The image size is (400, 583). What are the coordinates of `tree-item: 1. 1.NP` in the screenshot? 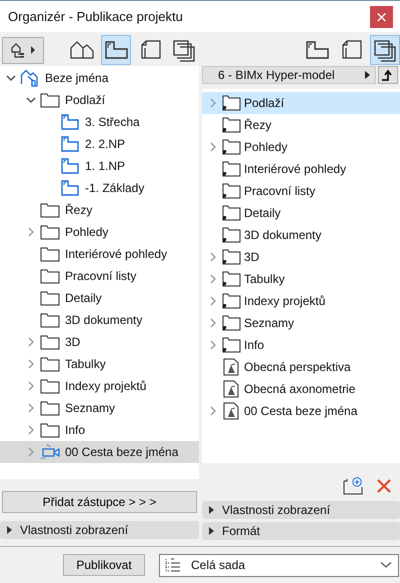 It's located at (99, 166).